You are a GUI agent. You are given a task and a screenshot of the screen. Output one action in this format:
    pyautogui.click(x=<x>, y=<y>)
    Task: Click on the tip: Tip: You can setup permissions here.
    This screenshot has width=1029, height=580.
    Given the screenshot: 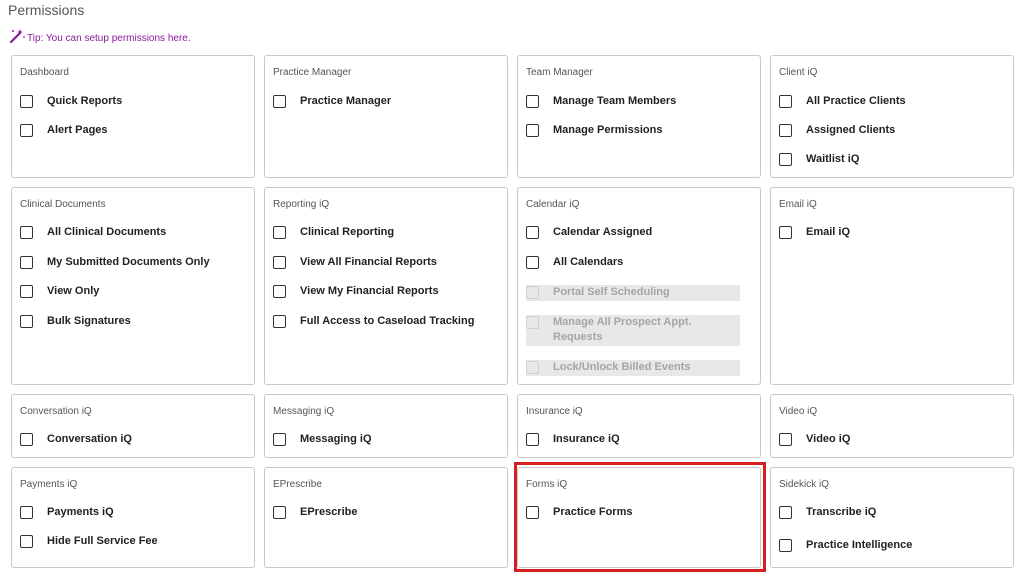 What is the action you would take?
    pyautogui.click(x=99, y=36)
    